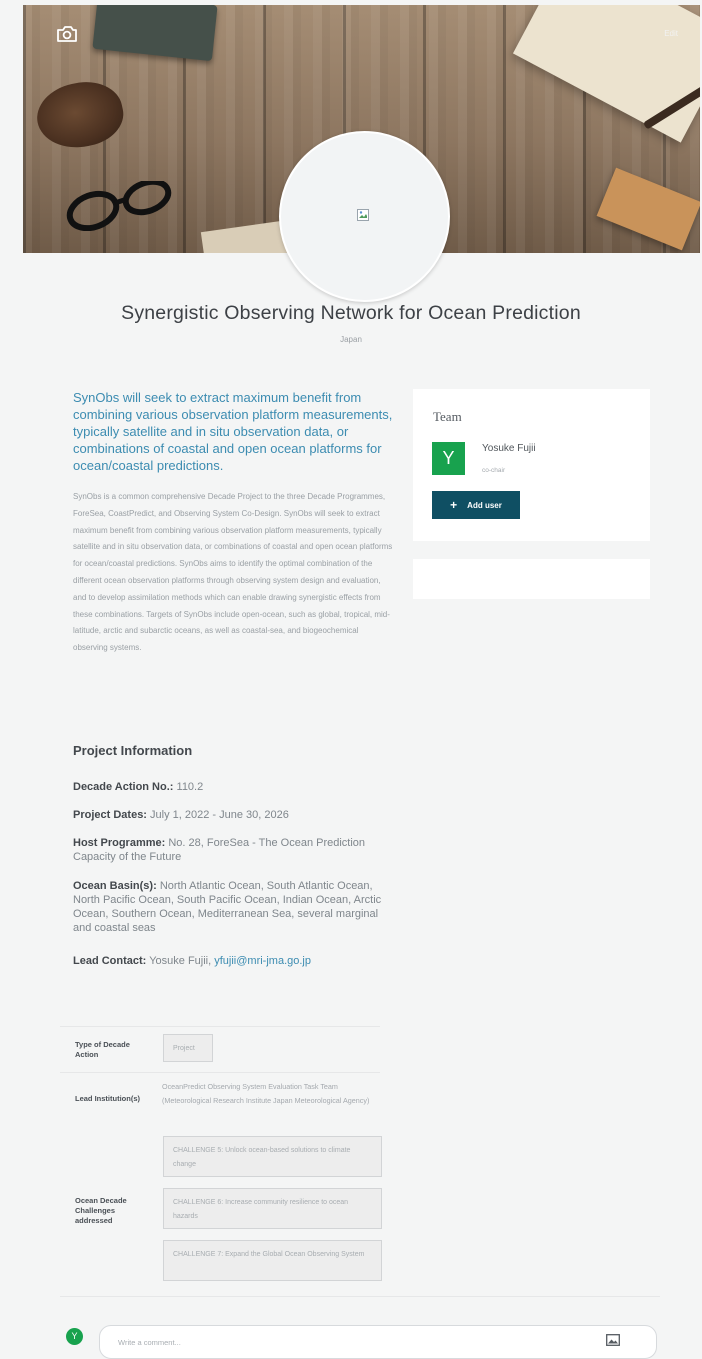 The height and width of the screenshot is (1359, 702). I want to click on member-role: co-chair, so click(494, 470).